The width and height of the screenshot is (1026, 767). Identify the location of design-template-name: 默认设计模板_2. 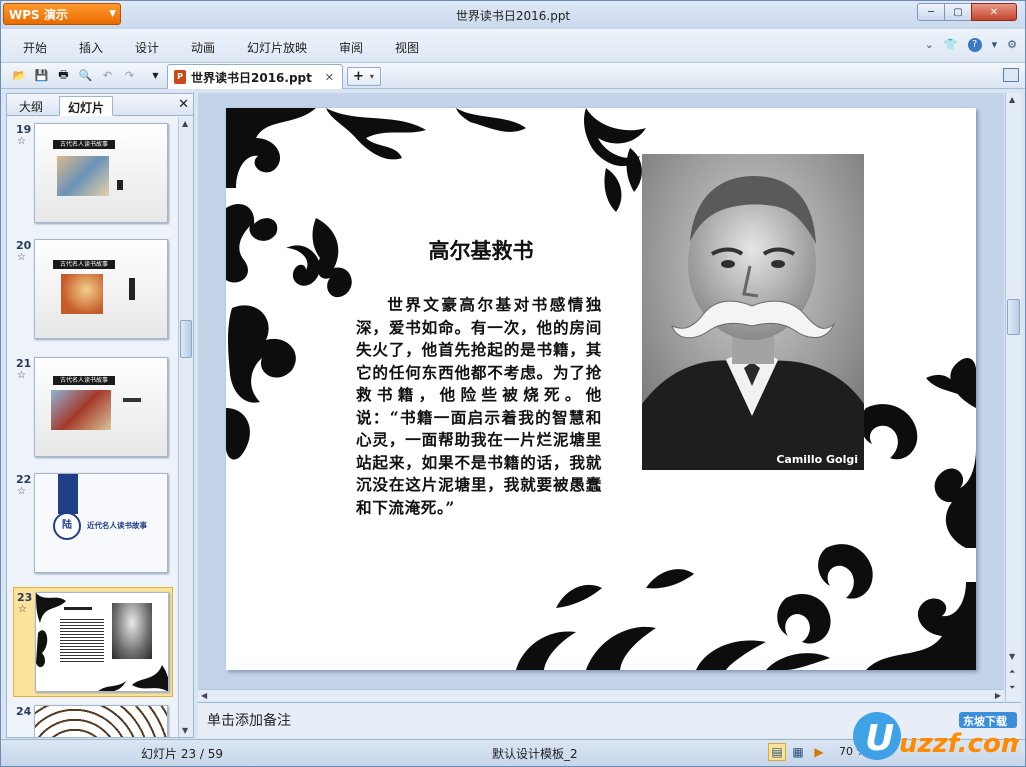
(535, 754).